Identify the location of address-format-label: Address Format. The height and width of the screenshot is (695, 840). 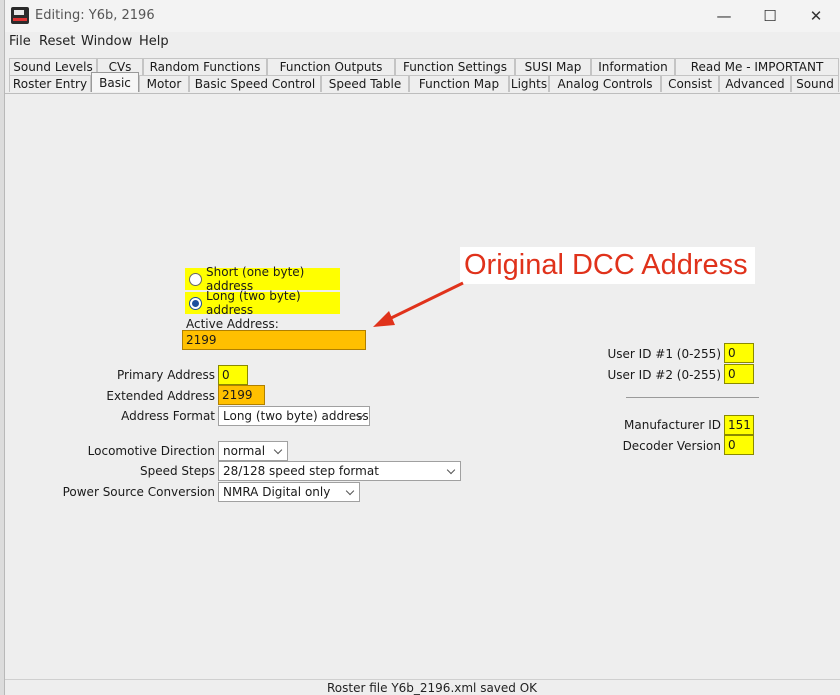
(168, 416).